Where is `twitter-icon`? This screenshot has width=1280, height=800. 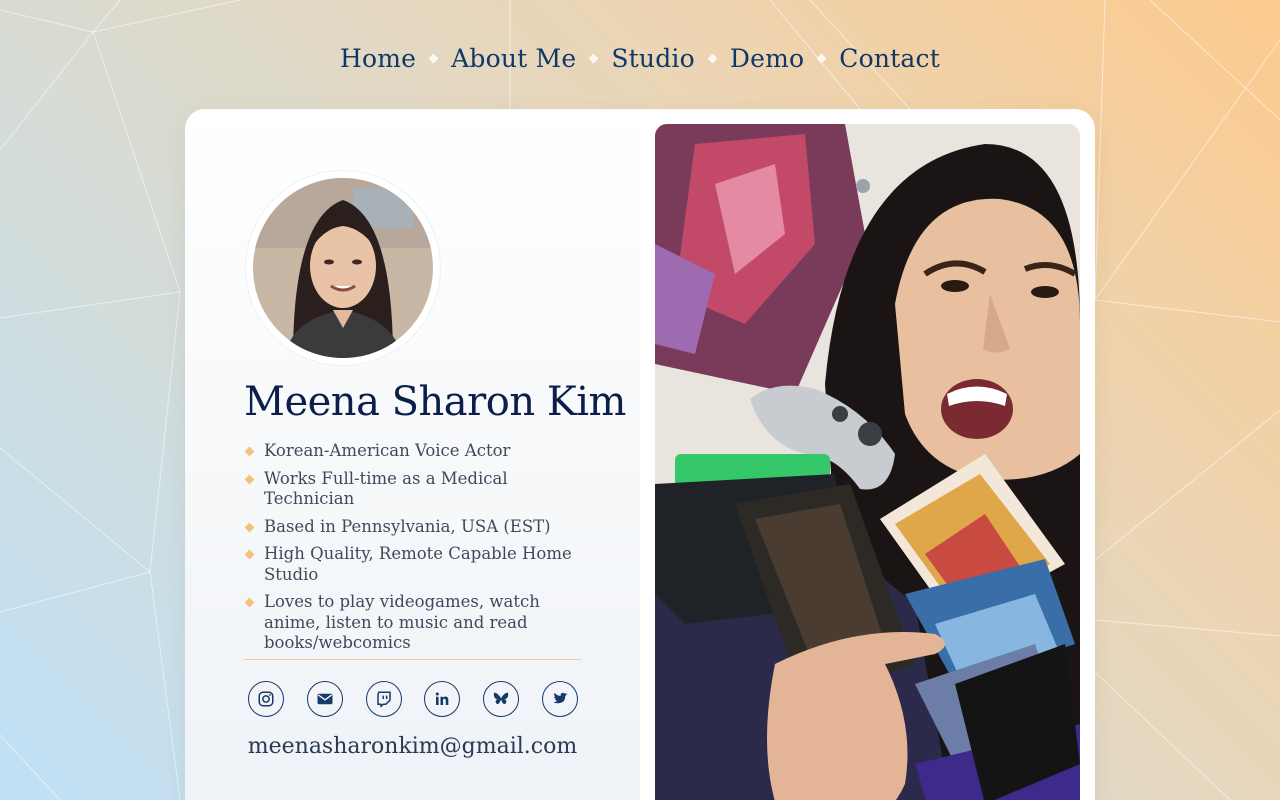
twitter-icon is located at coordinates (560, 698).